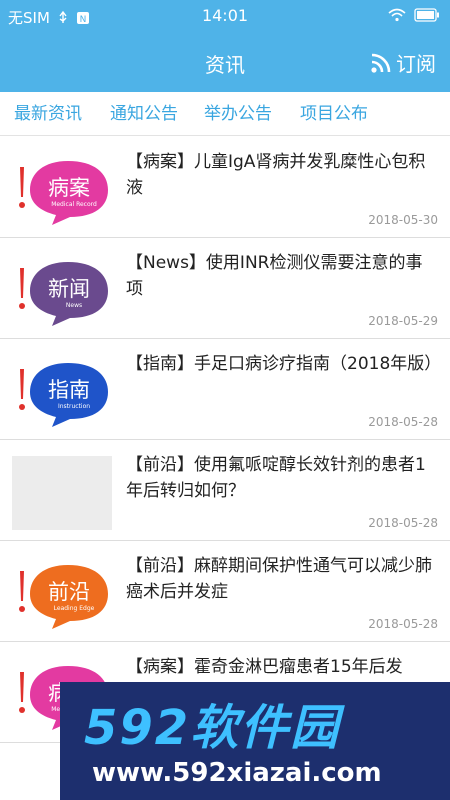 This screenshot has width=450, height=800. I want to click on watermark-title: 592软件园, so click(212, 728).